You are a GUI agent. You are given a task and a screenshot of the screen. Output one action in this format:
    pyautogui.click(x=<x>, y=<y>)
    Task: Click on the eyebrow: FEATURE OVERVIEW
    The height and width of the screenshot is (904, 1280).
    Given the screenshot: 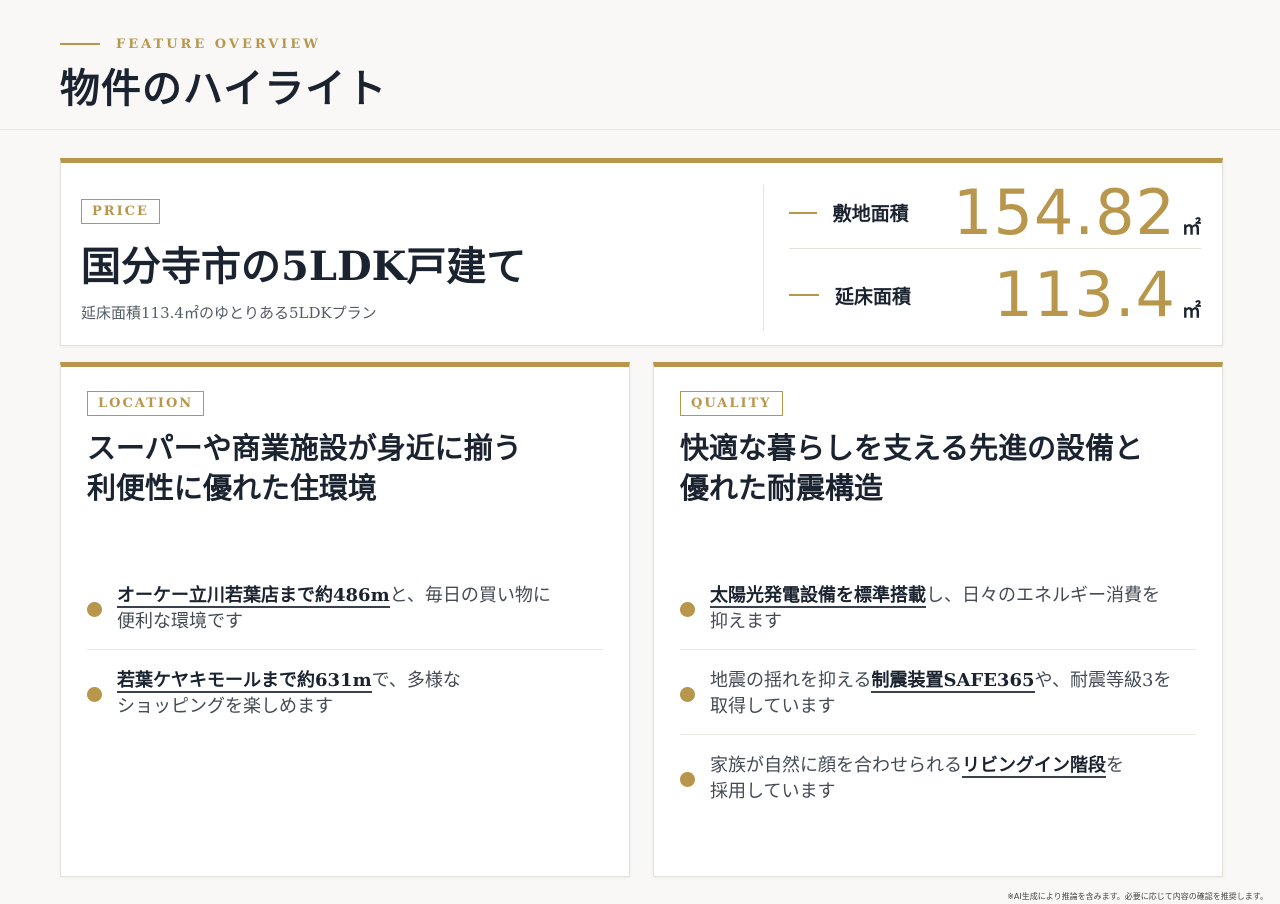 What is the action you would take?
    pyautogui.click(x=190, y=44)
    